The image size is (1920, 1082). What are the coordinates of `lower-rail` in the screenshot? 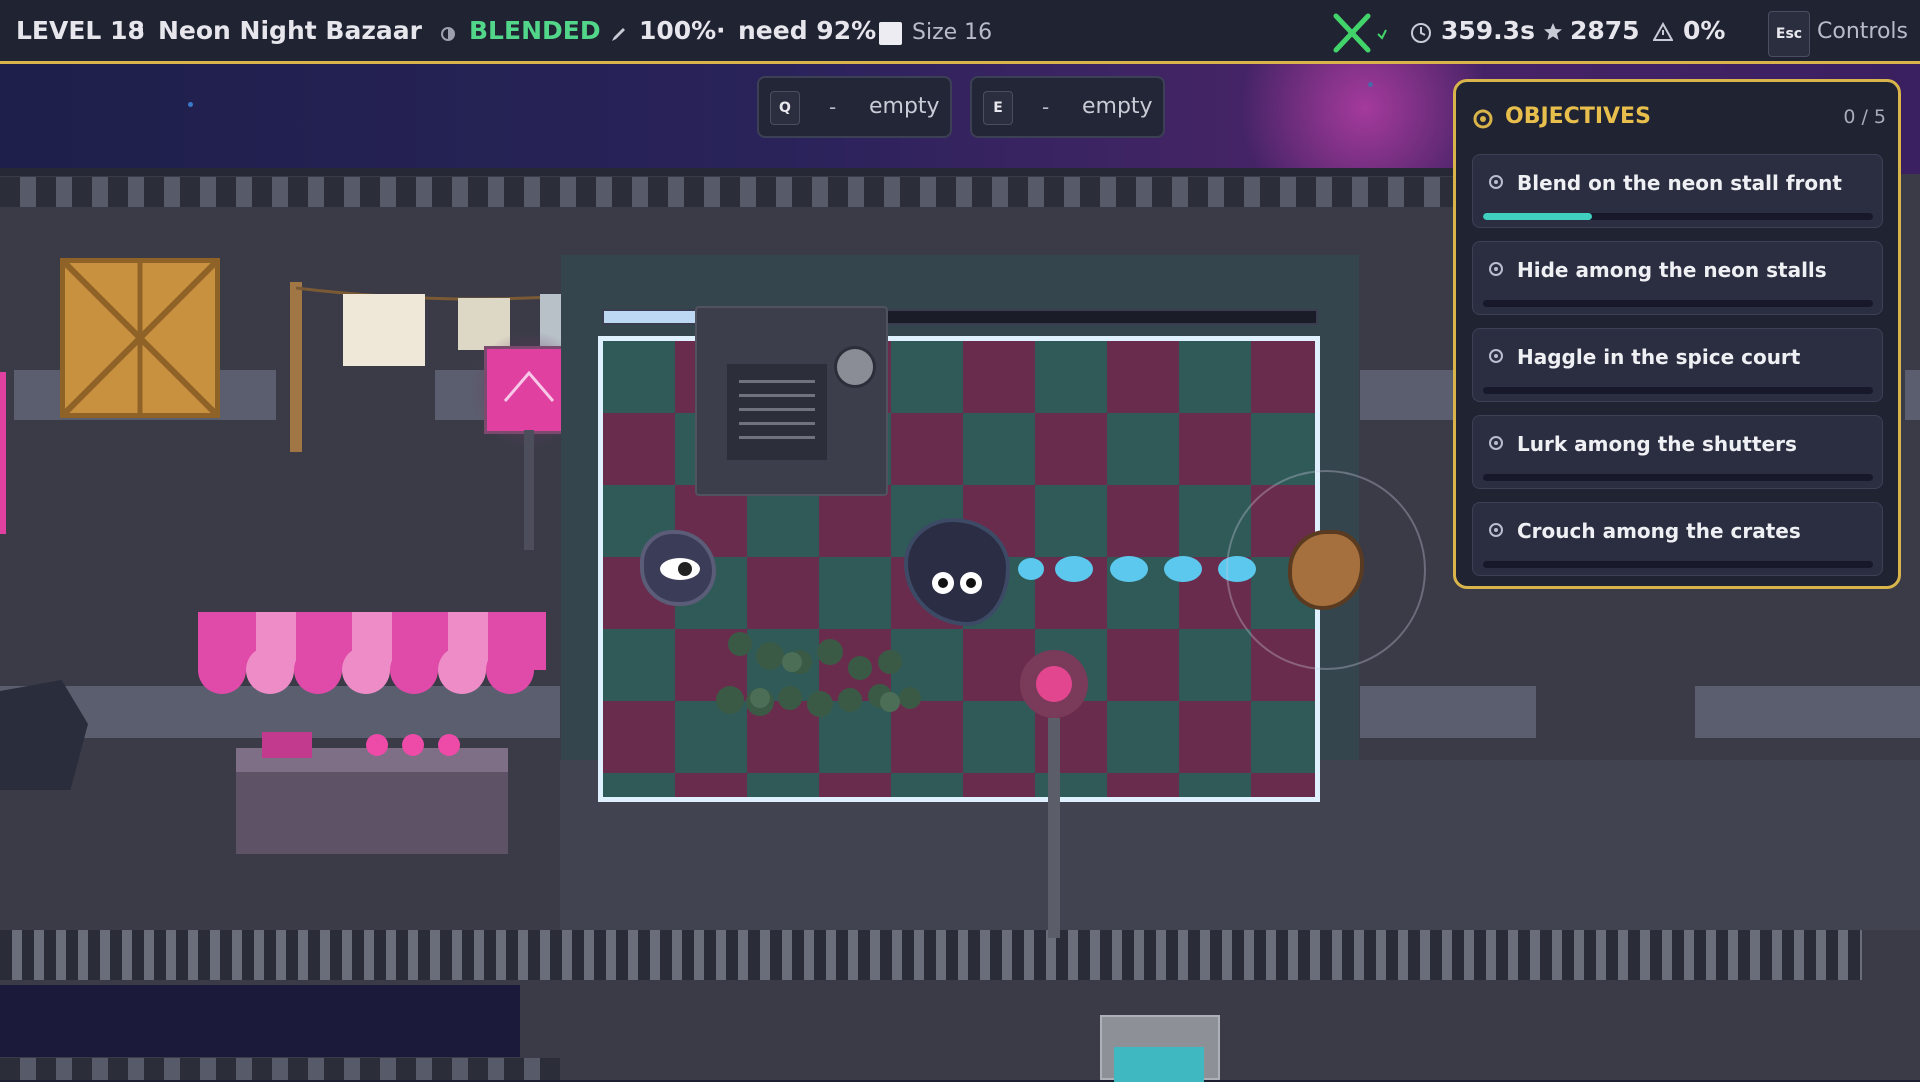 It's located at (280, 1069).